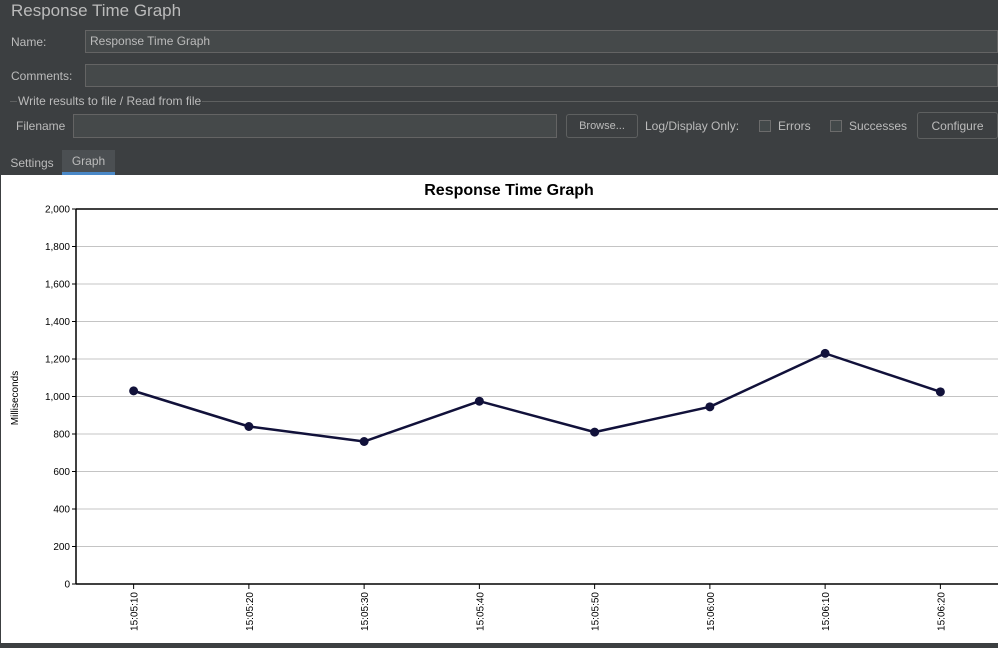  What do you see at coordinates (57, 360) in the screenshot?
I see `y-tick-label: 1,200` at bounding box center [57, 360].